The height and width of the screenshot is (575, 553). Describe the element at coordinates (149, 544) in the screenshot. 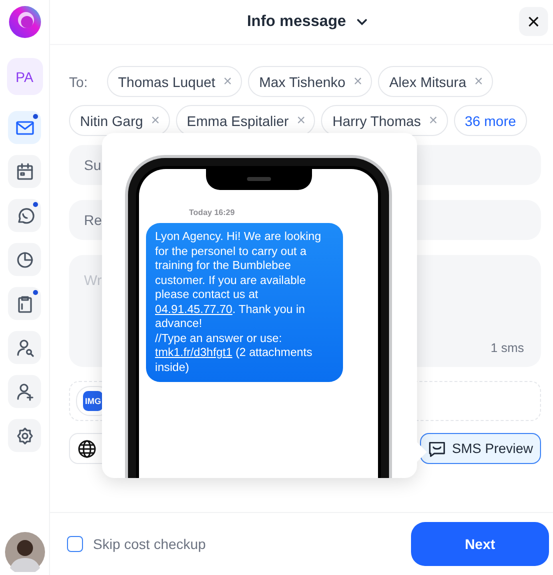

I see `skip-cost-label: Skip cost checkup` at that location.